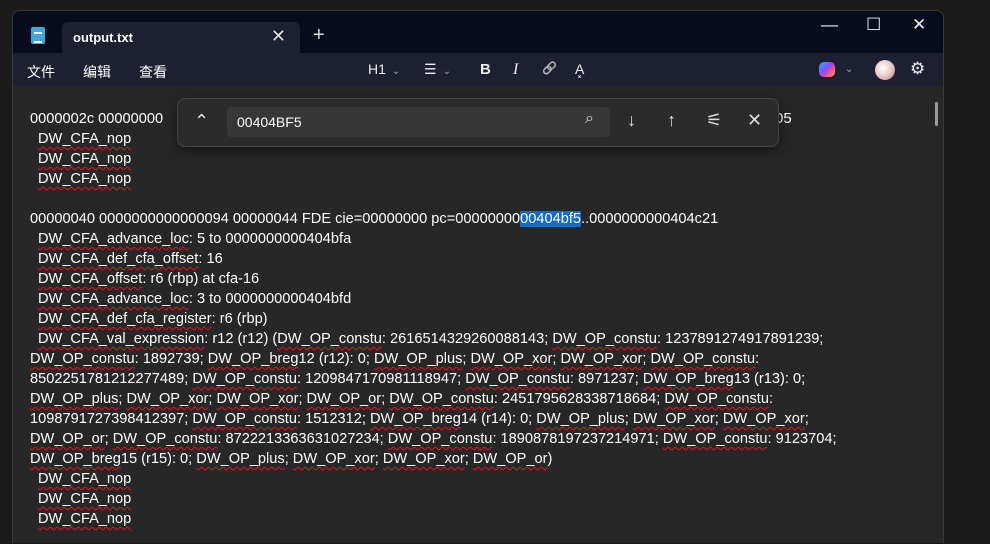 This screenshot has width=990, height=544. I want to click on heading-label: H1, so click(377, 69).